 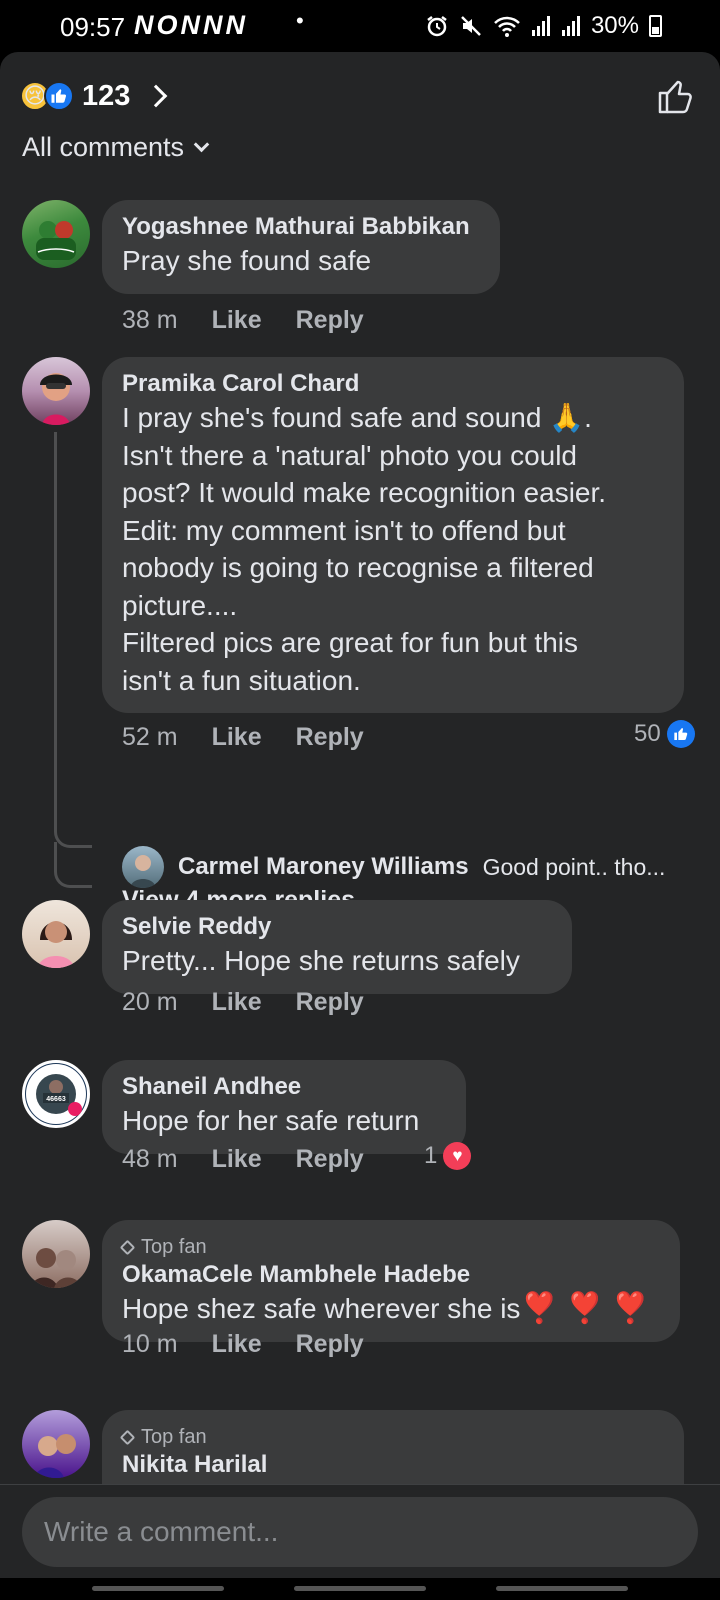 I want to click on avatar: 46663, so click(x=56, y=1094).